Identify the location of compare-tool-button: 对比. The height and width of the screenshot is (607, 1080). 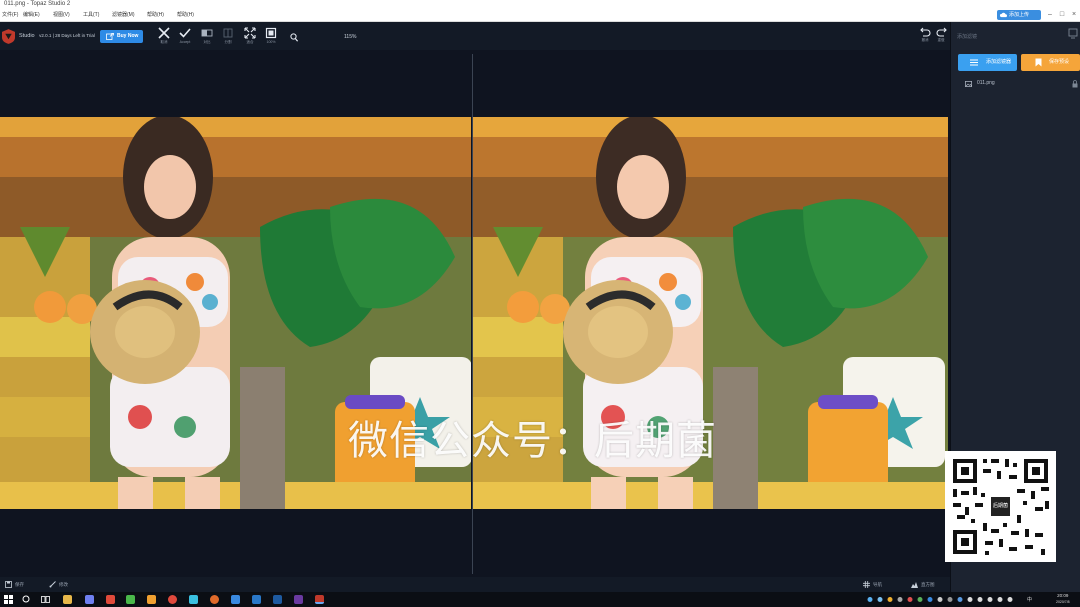
(207, 37).